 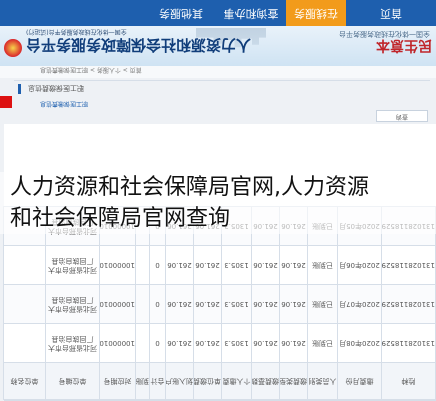 What do you see at coordinates (207, 381) in the screenshot?
I see `table-header: 单位缴费` at bounding box center [207, 381].